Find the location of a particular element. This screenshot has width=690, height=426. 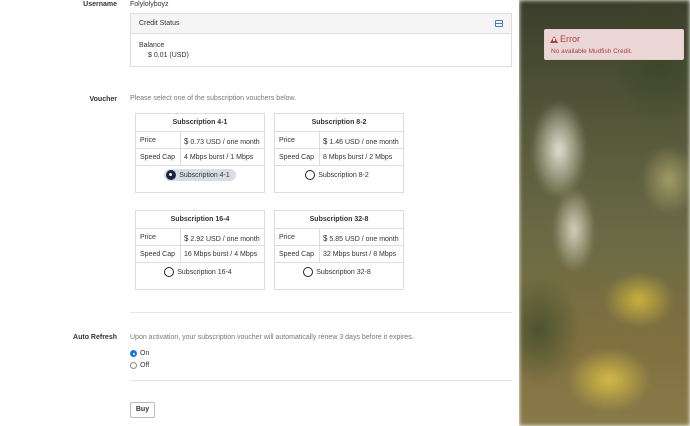

voucher-title: Subscription 8-2 is located at coordinates (339, 123).